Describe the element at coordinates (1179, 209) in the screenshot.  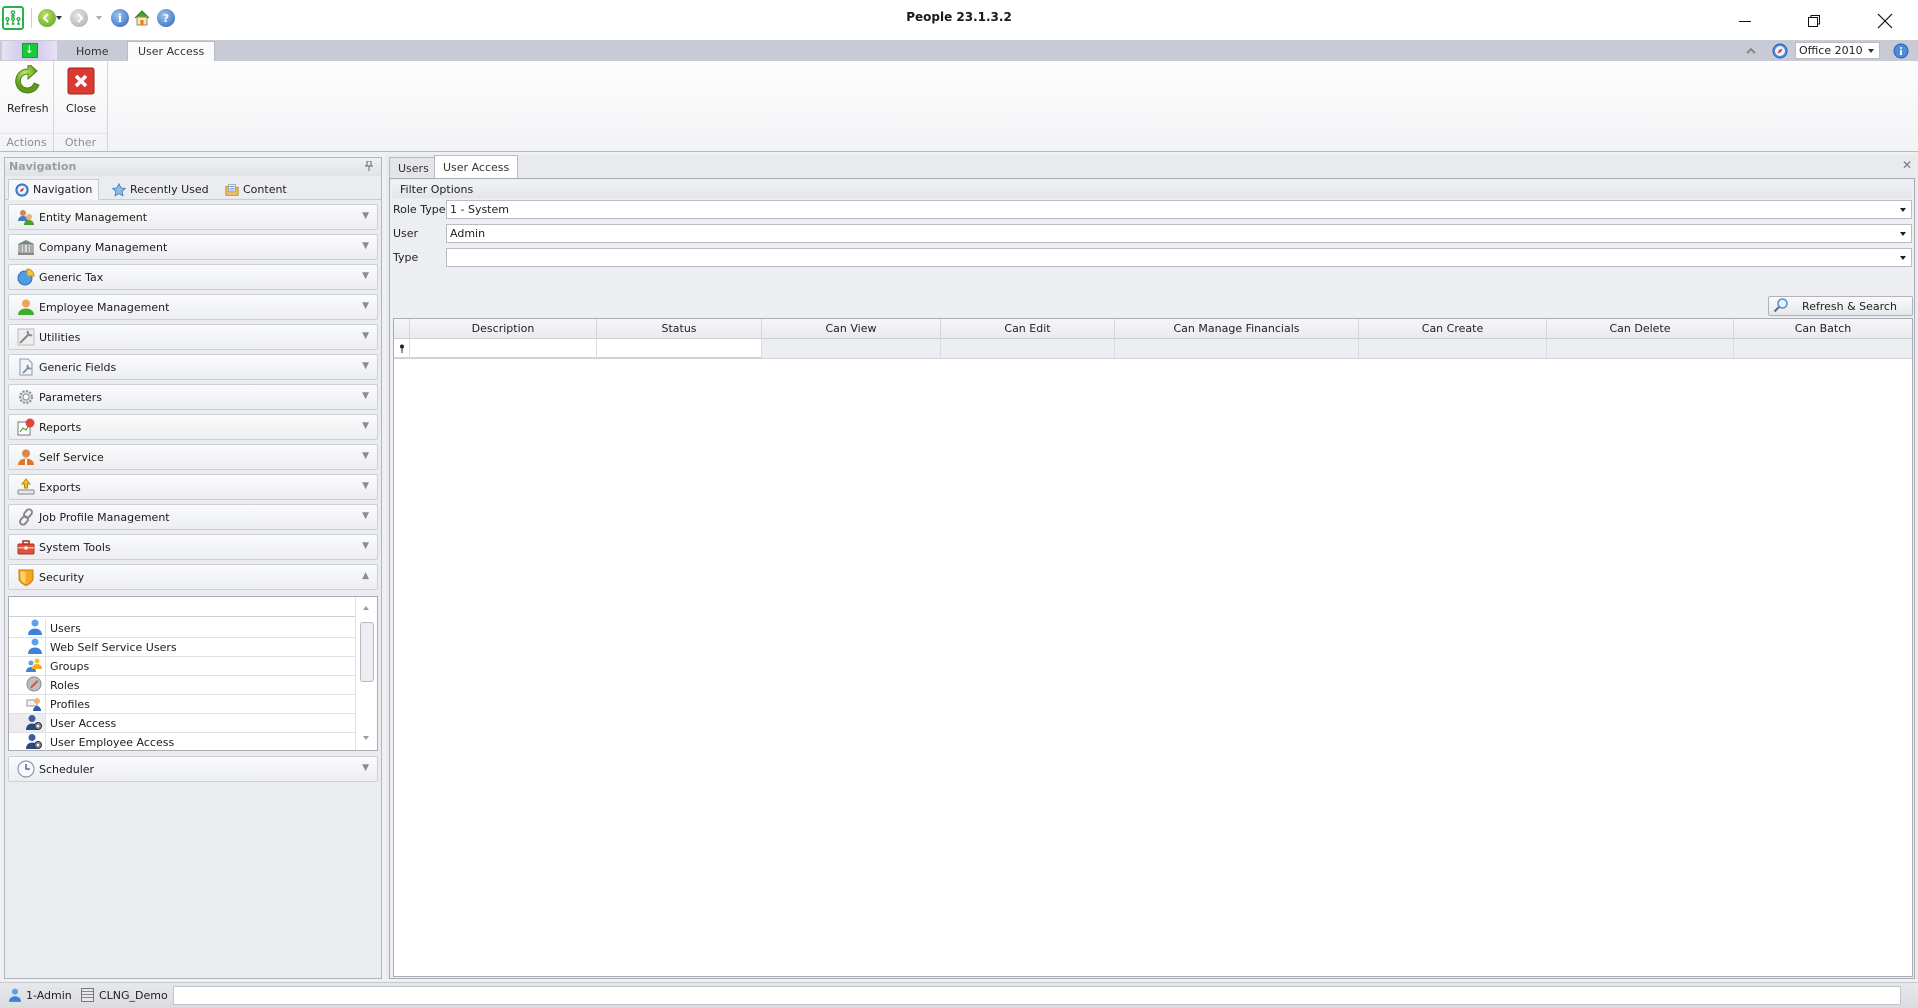
I see `role-type-select: 1 - System` at that location.